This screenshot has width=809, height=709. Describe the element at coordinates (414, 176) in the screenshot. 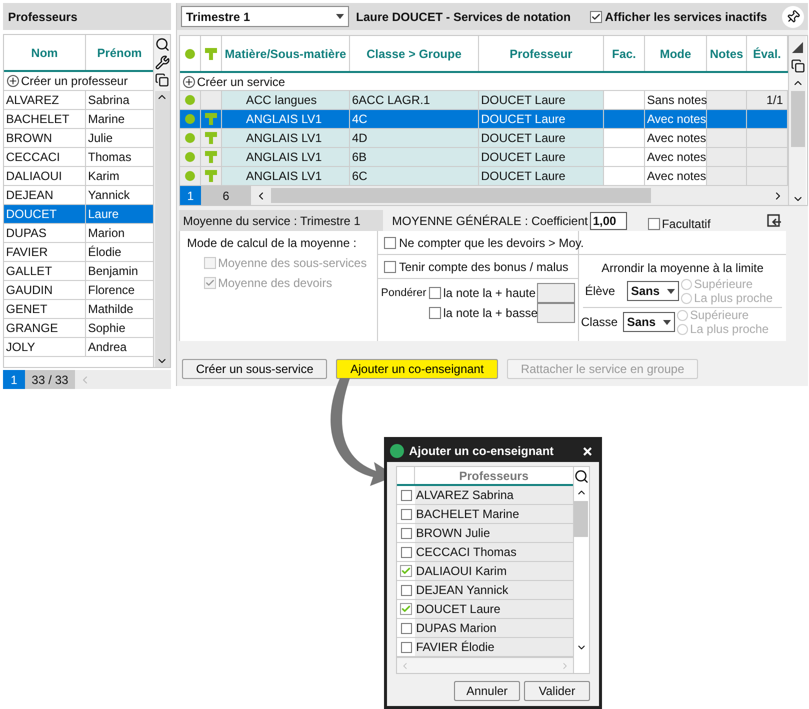

I see `table-cell: 6C` at that location.